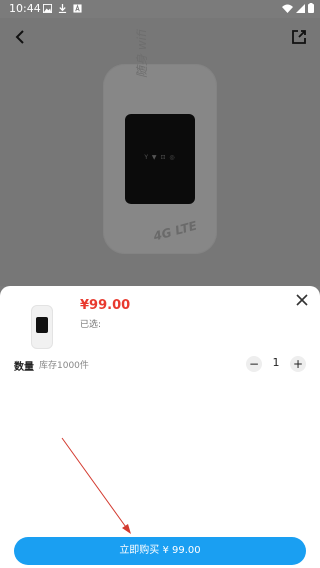 The width and height of the screenshot is (320, 568). I want to click on thumbnail-screen, so click(42, 325).